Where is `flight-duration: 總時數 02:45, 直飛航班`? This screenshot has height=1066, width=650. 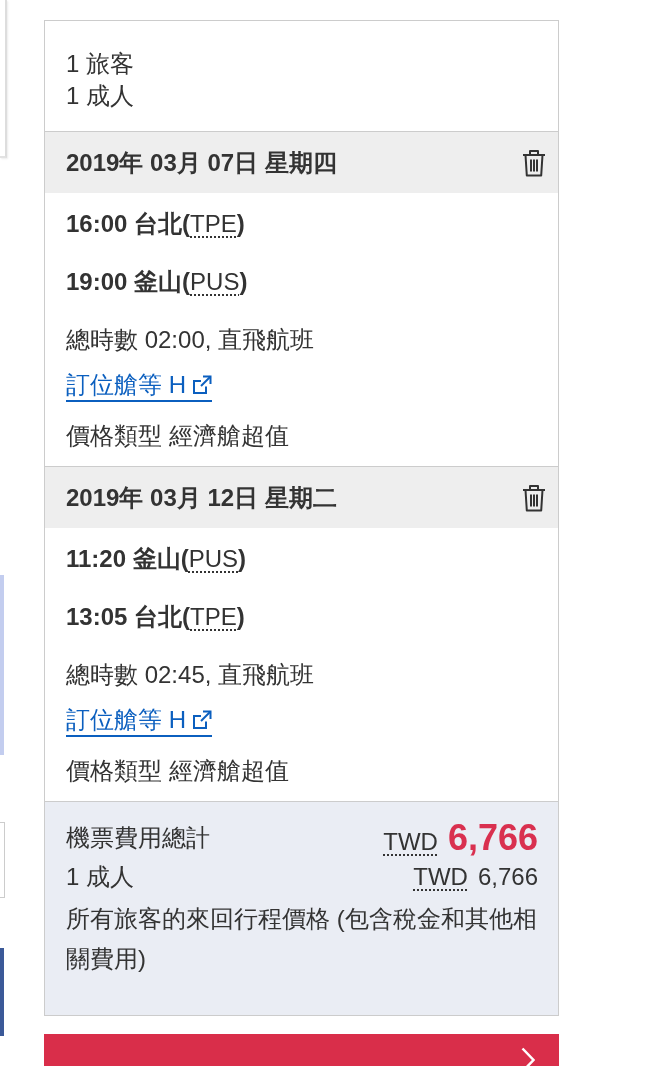 flight-duration: 總時數 02:45, 直飛航班 is located at coordinates (191, 675).